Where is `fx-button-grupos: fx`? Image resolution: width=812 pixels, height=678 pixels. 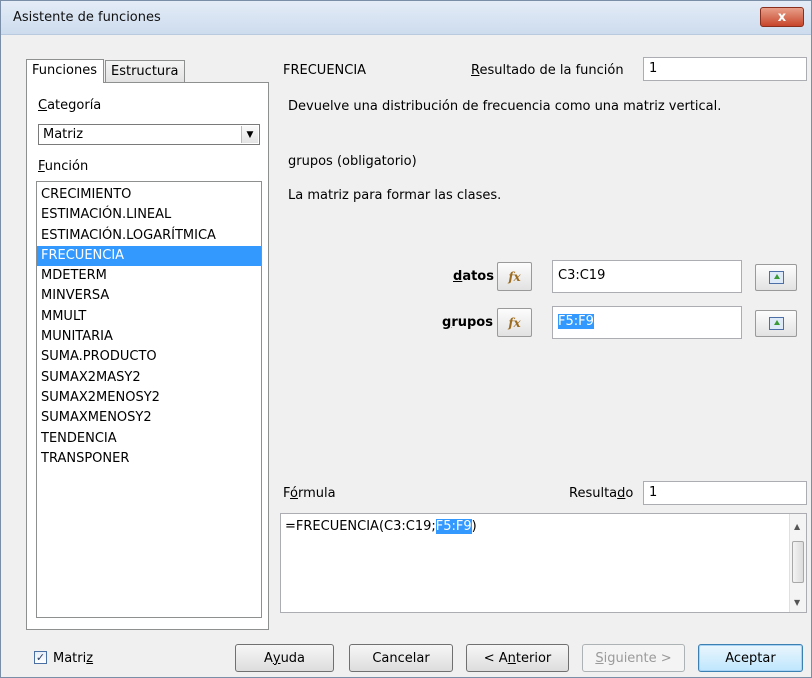
fx-button-grupos: fx is located at coordinates (514, 322).